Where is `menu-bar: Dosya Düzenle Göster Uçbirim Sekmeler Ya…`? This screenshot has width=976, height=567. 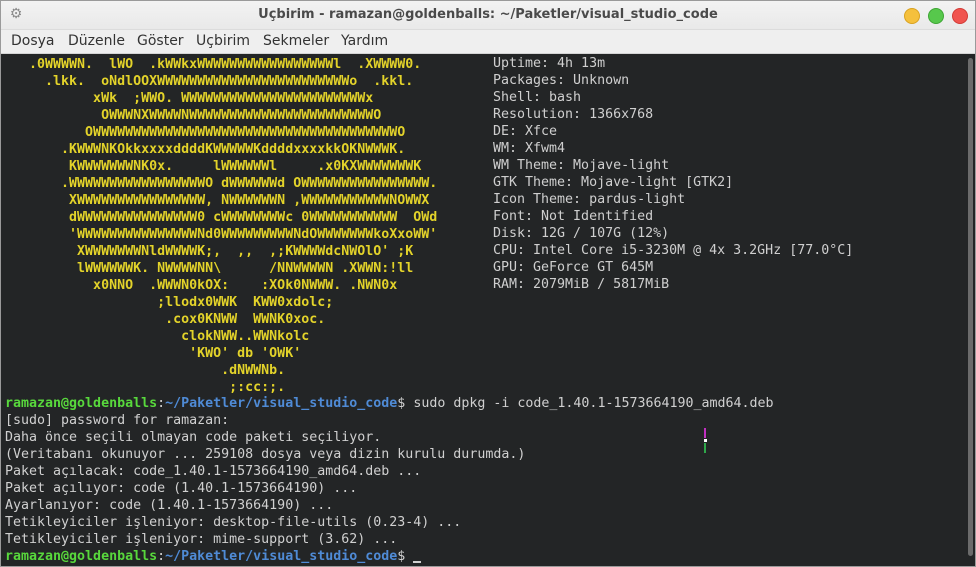 menu-bar: Dosya Düzenle Göster Uçbirim Sekmeler Ya… is located at coordinates (488, 42).